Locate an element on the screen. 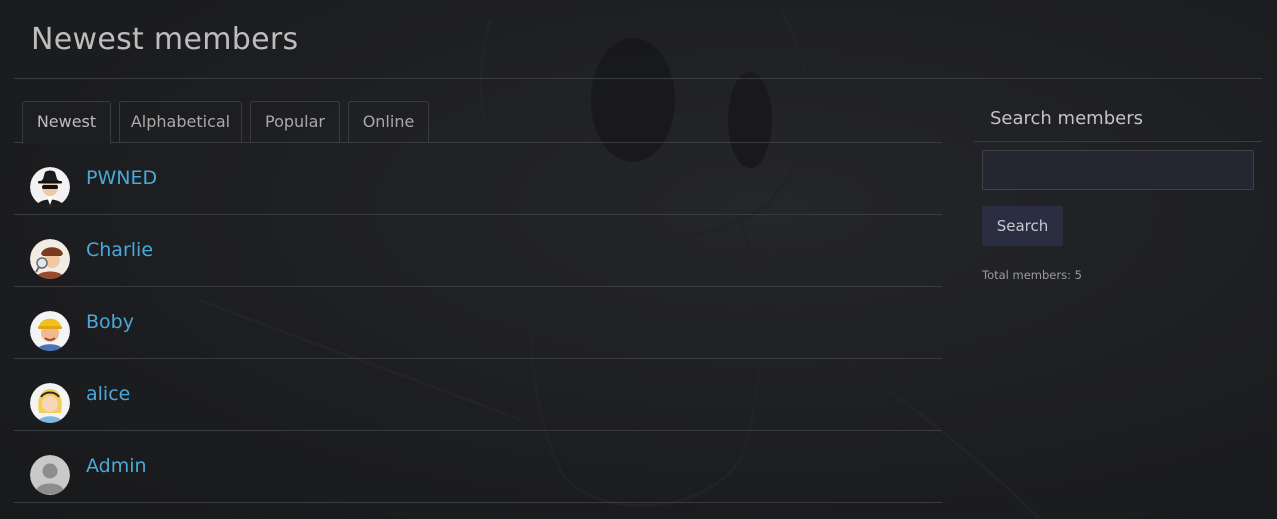  member-row: Boby is located at coordinates (478, 323).